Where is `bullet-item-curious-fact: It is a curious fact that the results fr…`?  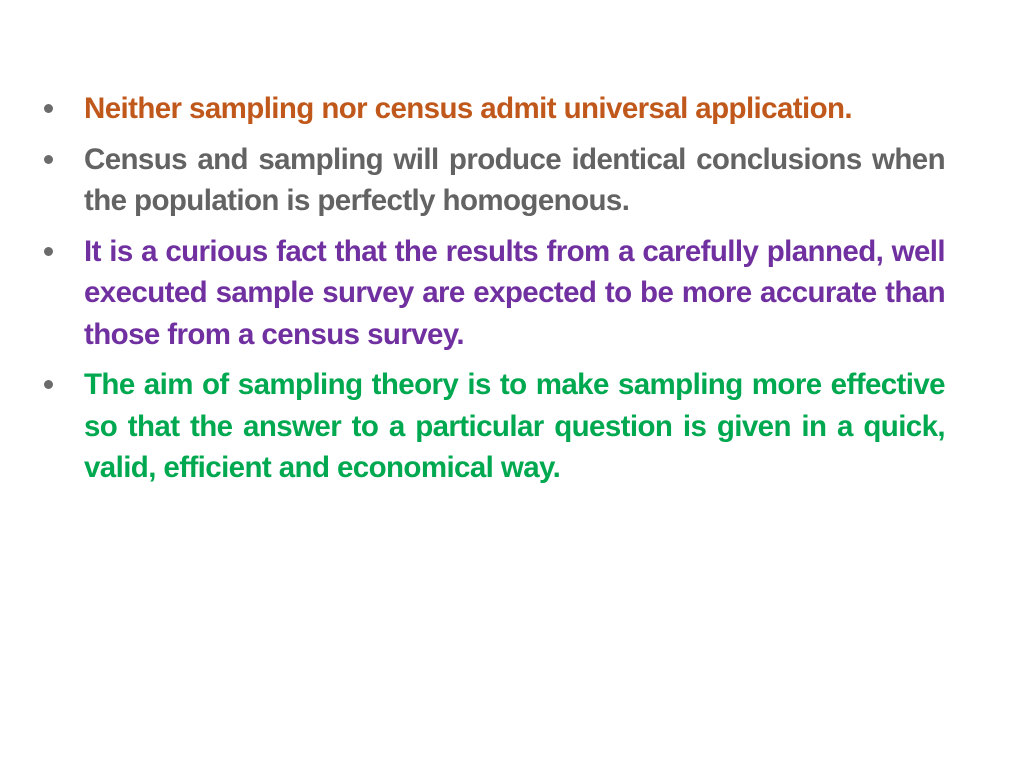 bullet-item-curious-fact: It is a curious fact that the results fr… is located at coordinates (494, 293).